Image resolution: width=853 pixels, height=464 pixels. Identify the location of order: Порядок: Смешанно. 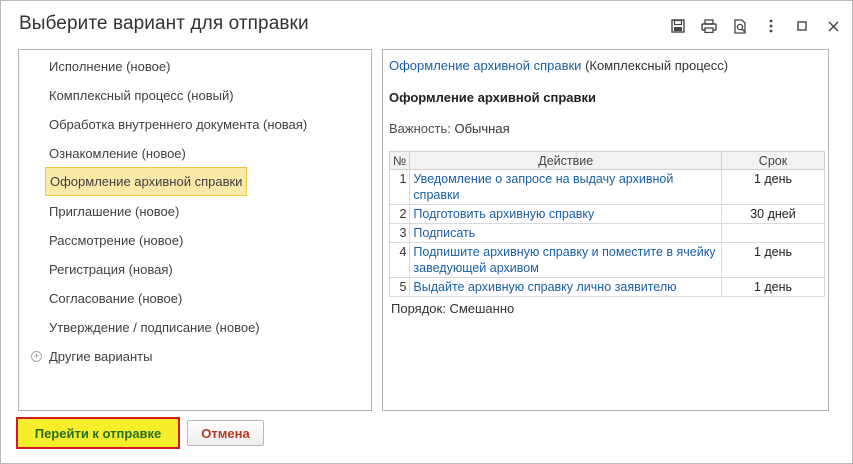
(452, 308).